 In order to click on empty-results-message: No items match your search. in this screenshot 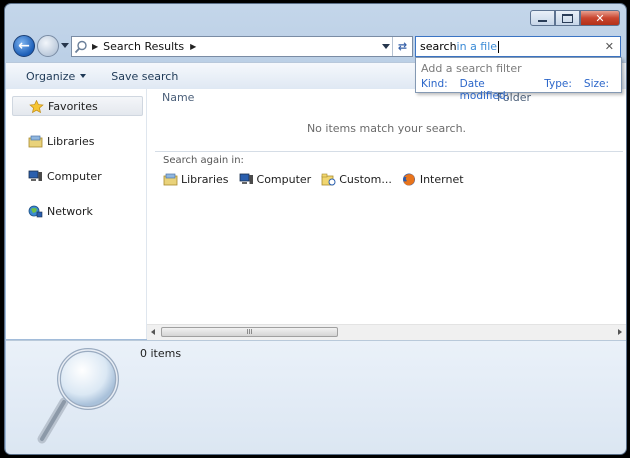, I will do `click(386, 128)`.